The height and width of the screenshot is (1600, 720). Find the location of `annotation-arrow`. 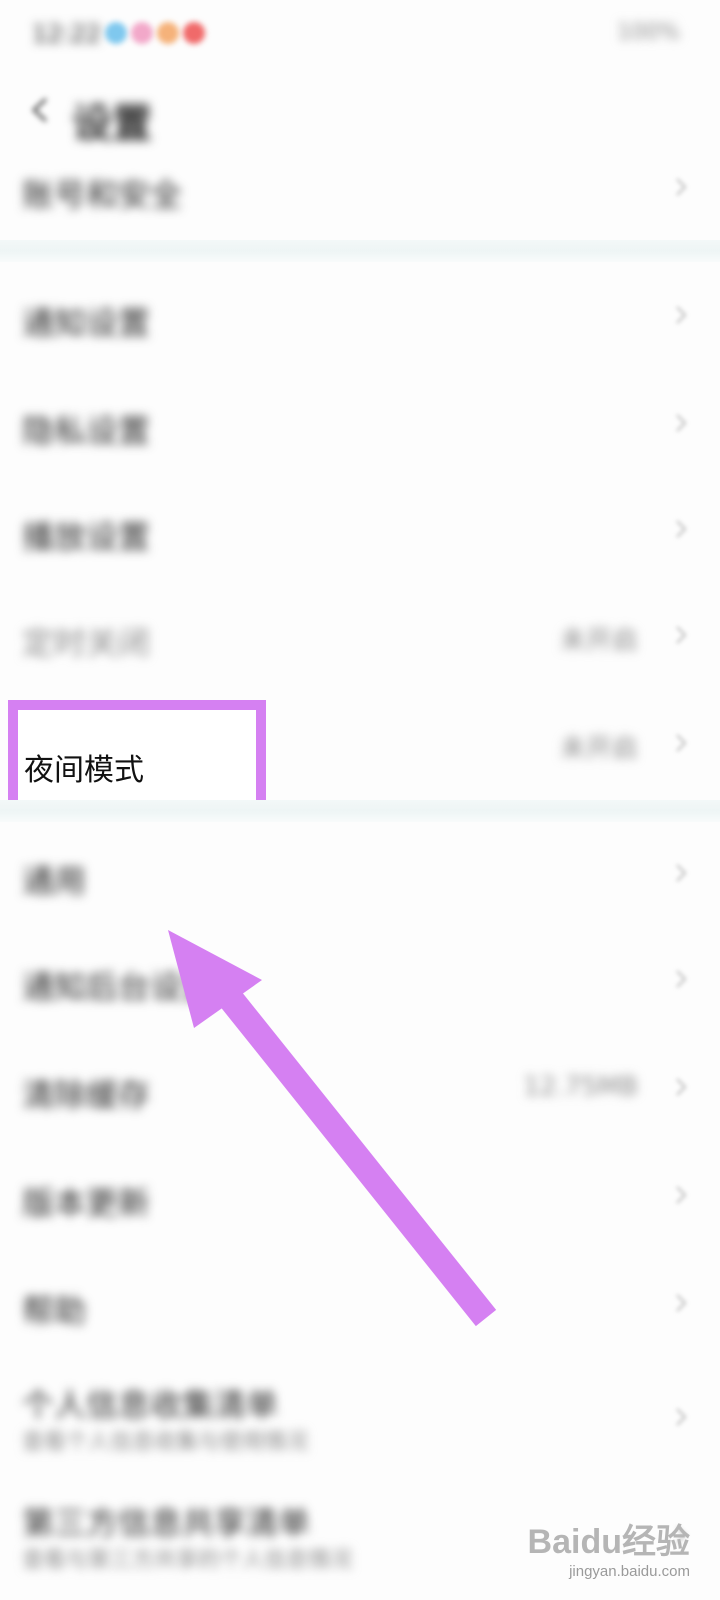

annotation-arrow is located at coordinates (332, 1128).